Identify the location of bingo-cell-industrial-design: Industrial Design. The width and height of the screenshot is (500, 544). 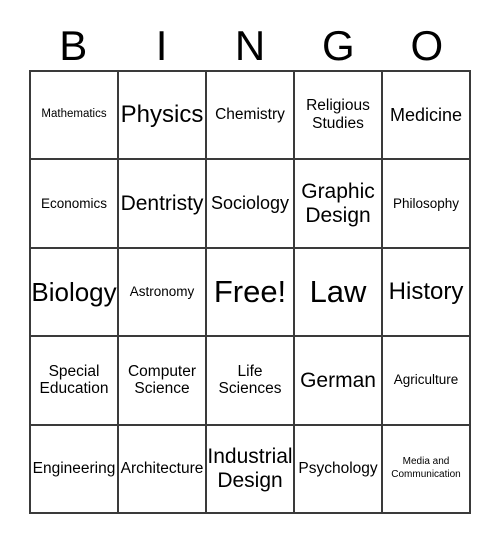
(251, 469).